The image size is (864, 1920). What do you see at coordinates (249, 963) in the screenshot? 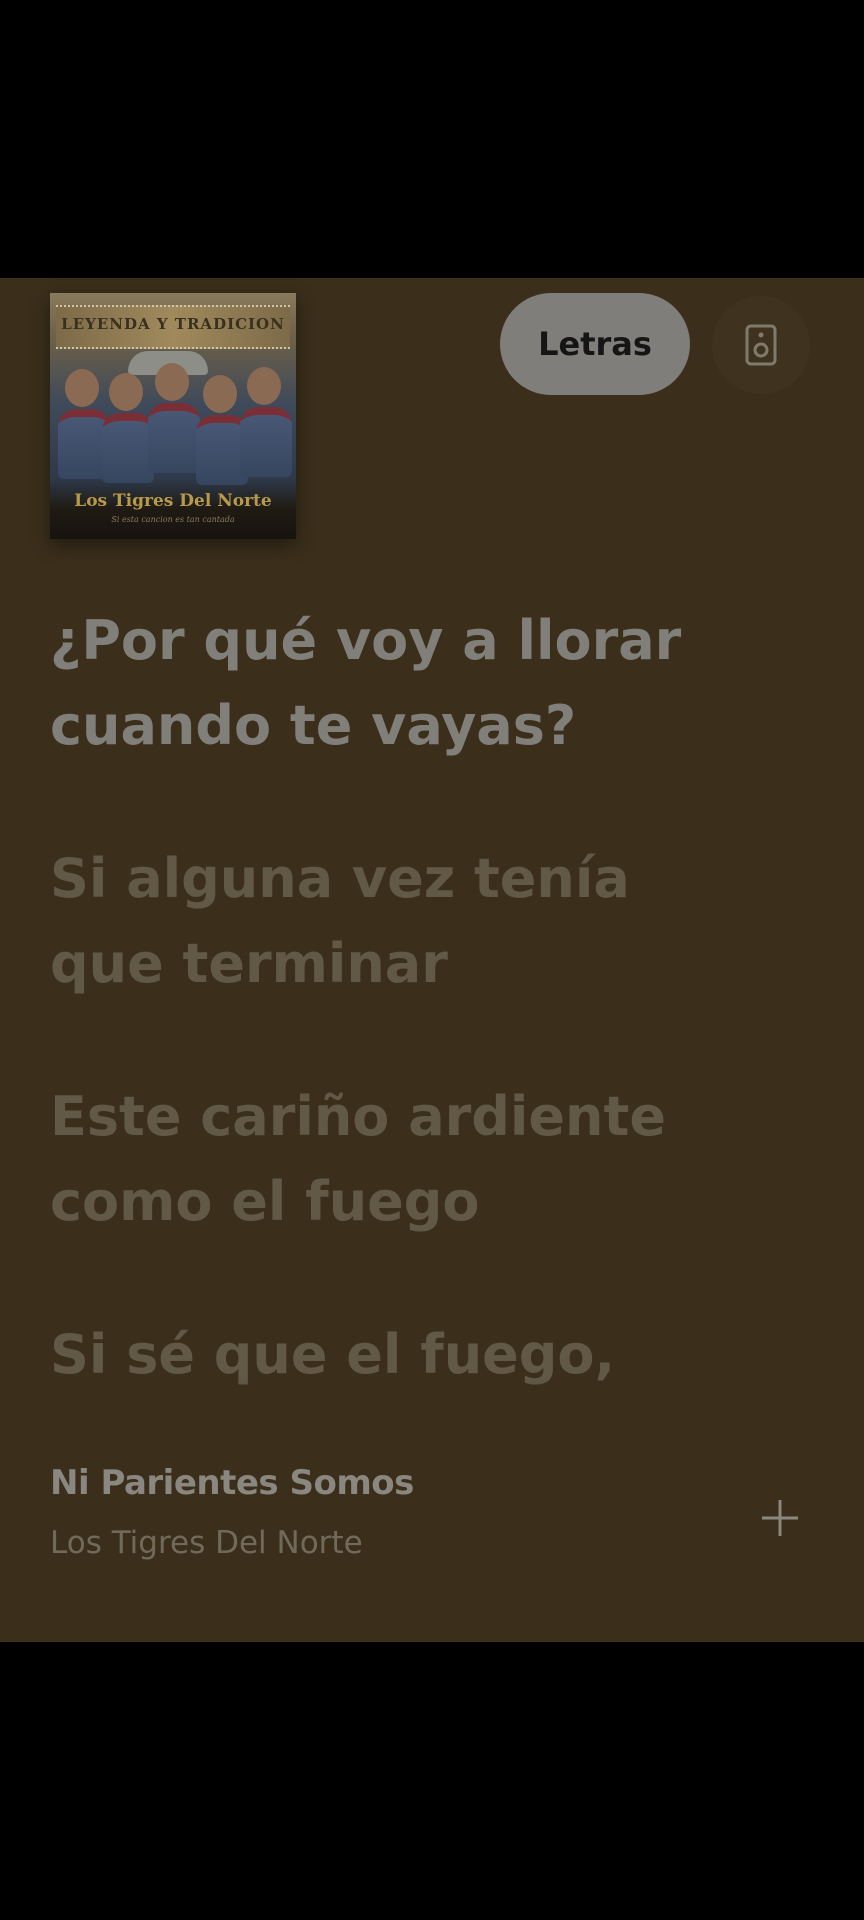
I see `lyric-text: que terminar` at bounding box center [249, 963].